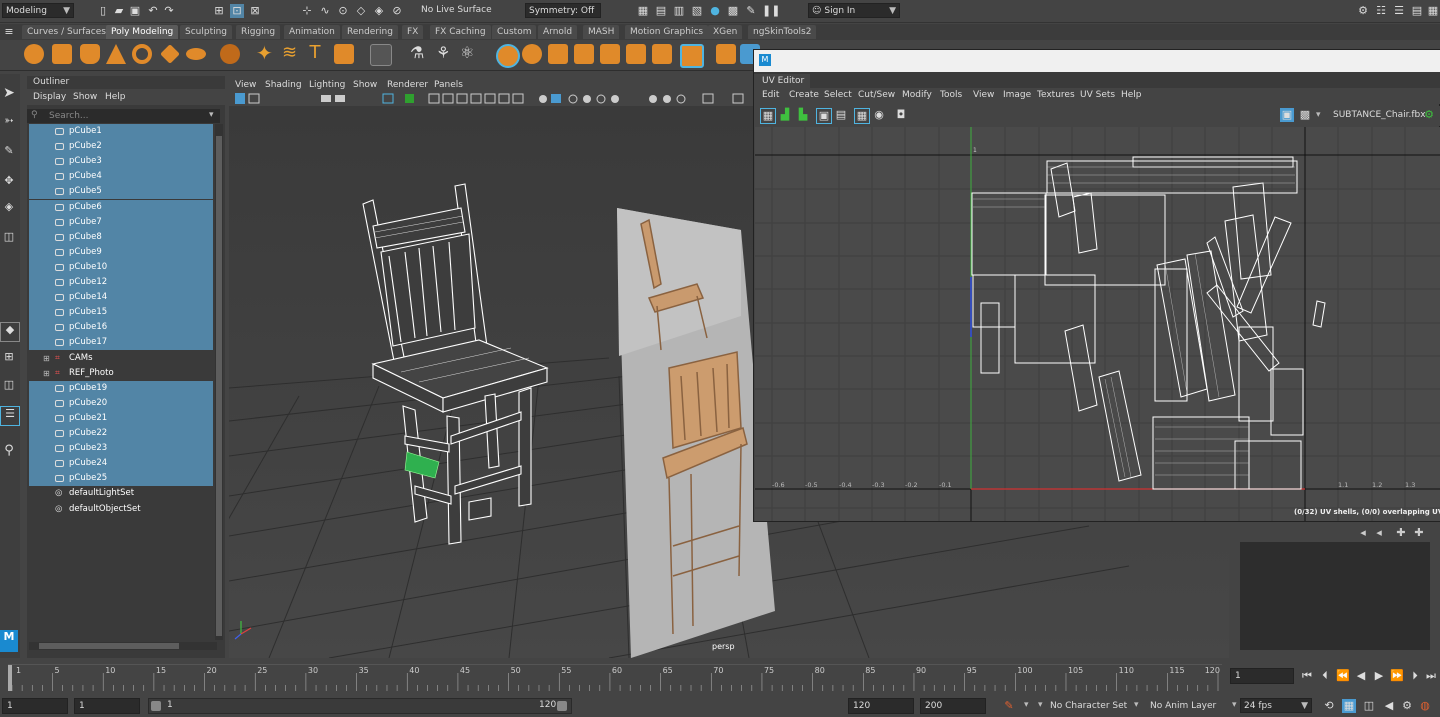 This screenshot has height=717, width=1440. What do you see at coordinates (121, 267) in the screenshot?
I see `outliner-item-pcube10: pCube10` at bounding box center [121, 267].